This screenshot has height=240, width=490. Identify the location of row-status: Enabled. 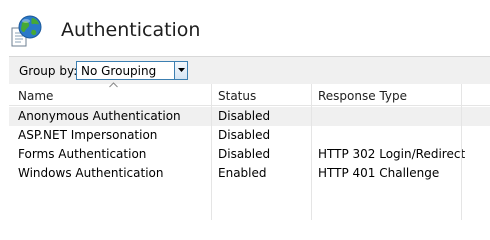
(242, 173).